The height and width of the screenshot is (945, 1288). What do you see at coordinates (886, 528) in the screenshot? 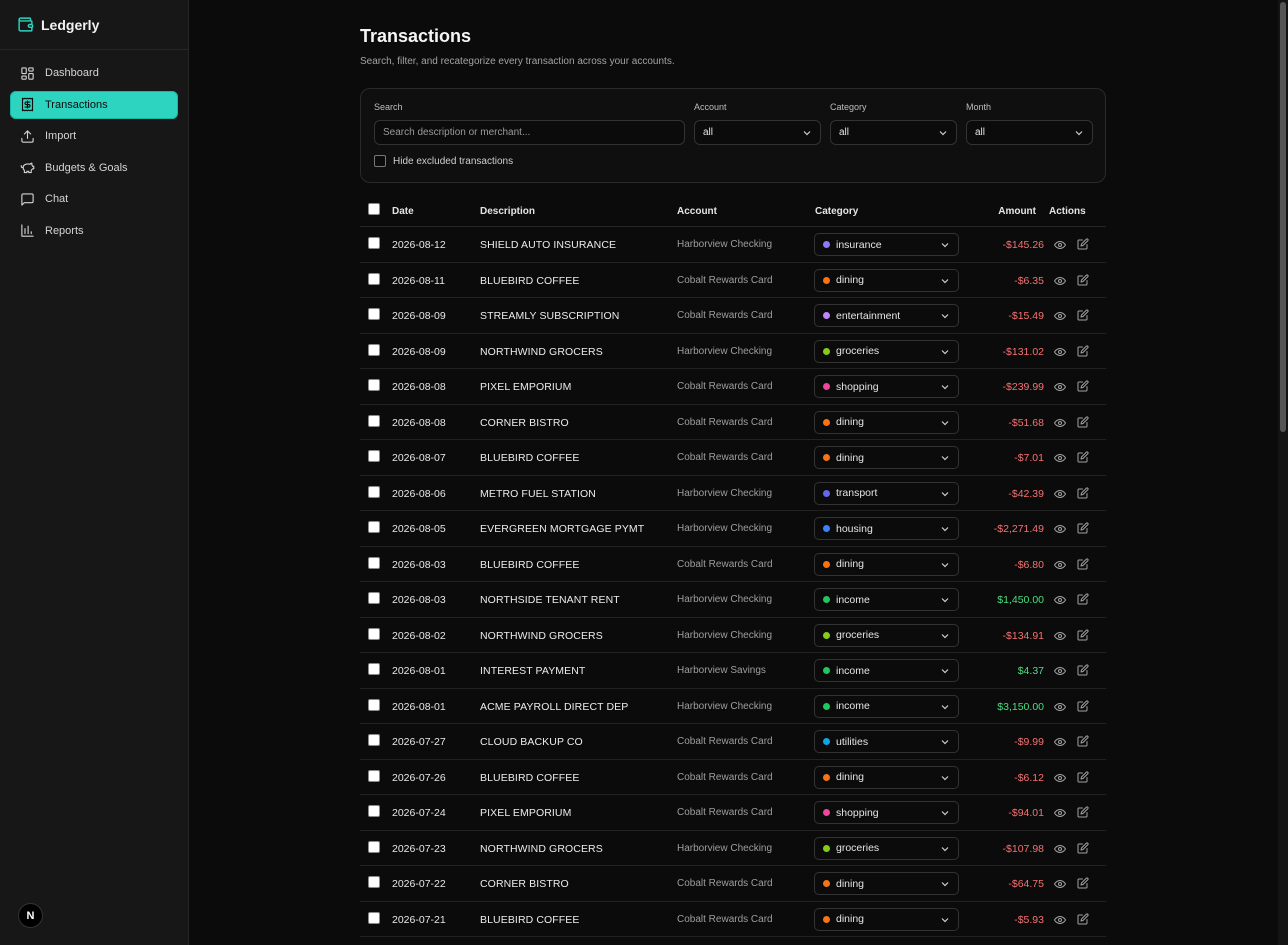
I see `category-select: housing` at bounding box center [886, 528].